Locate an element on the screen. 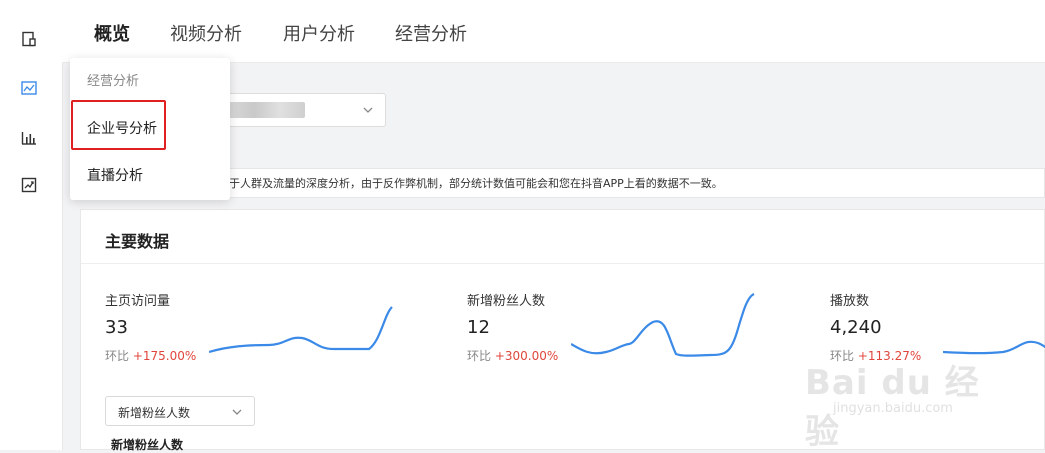  blurred-account-name is located at coordinates (267, 110).